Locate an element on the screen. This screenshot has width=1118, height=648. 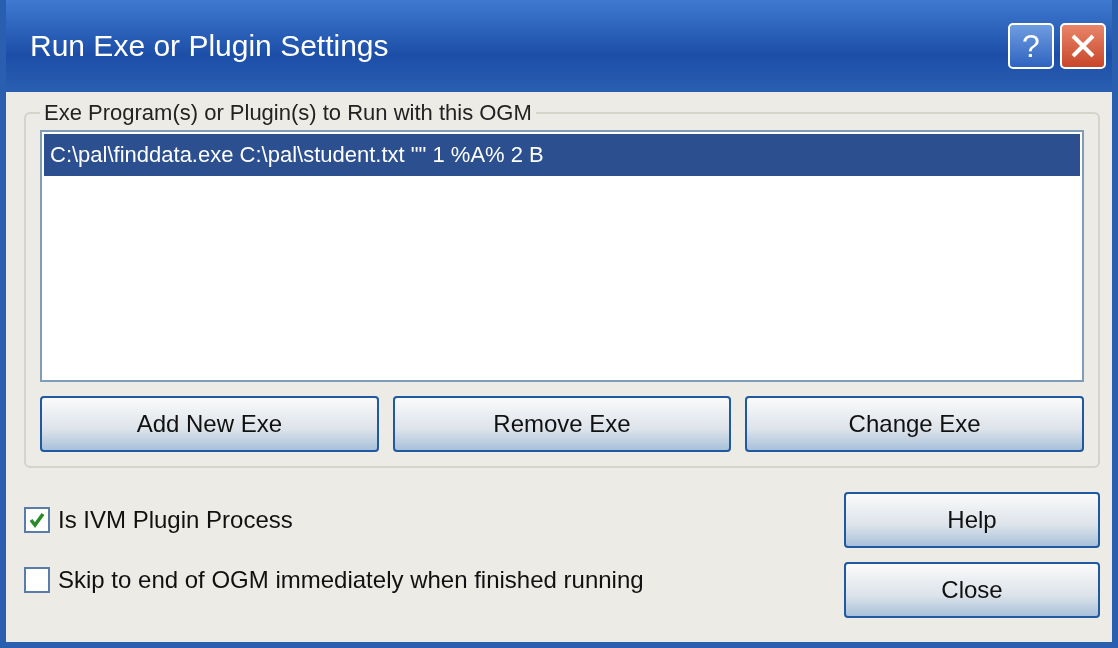
close-icon is located at coordinates (1083, 46).